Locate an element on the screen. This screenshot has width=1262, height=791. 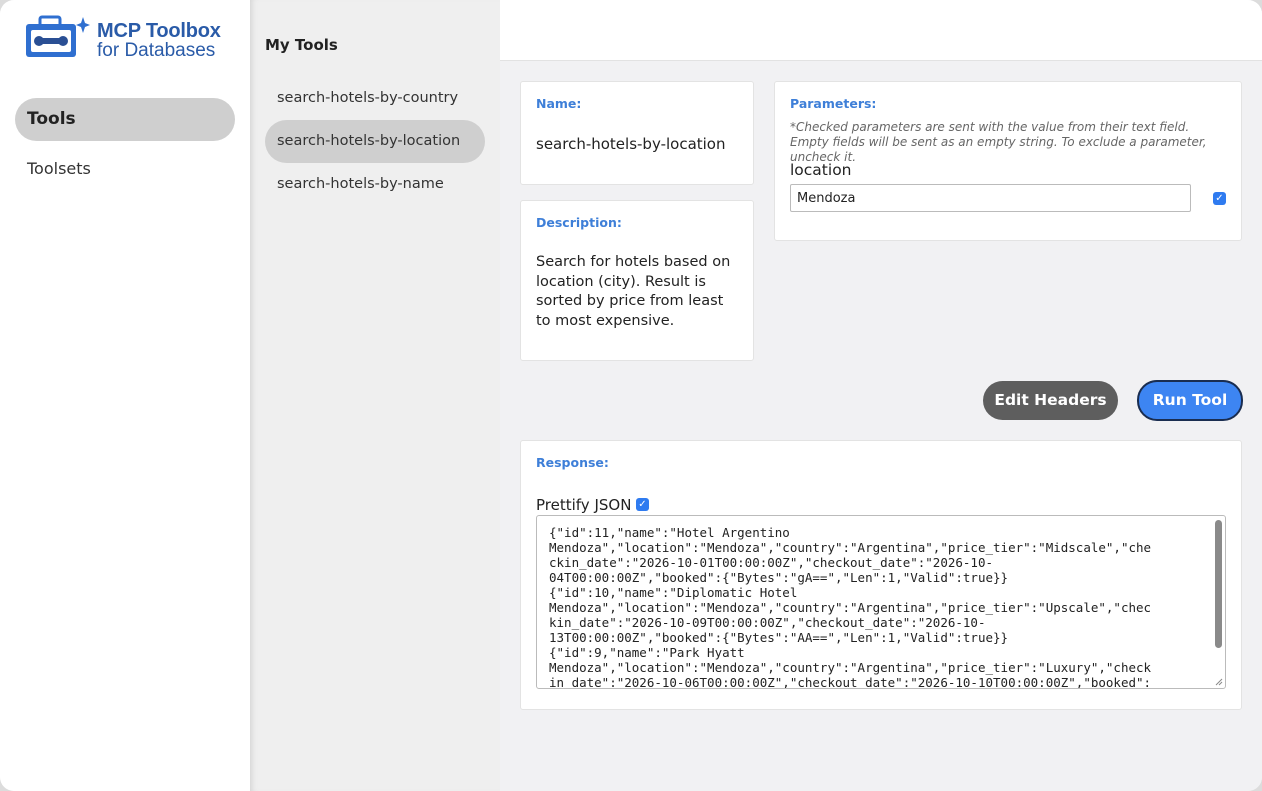
tool-item-search-hotels-by-name: search-hotels-by-name is located at coordinates (375, 184).